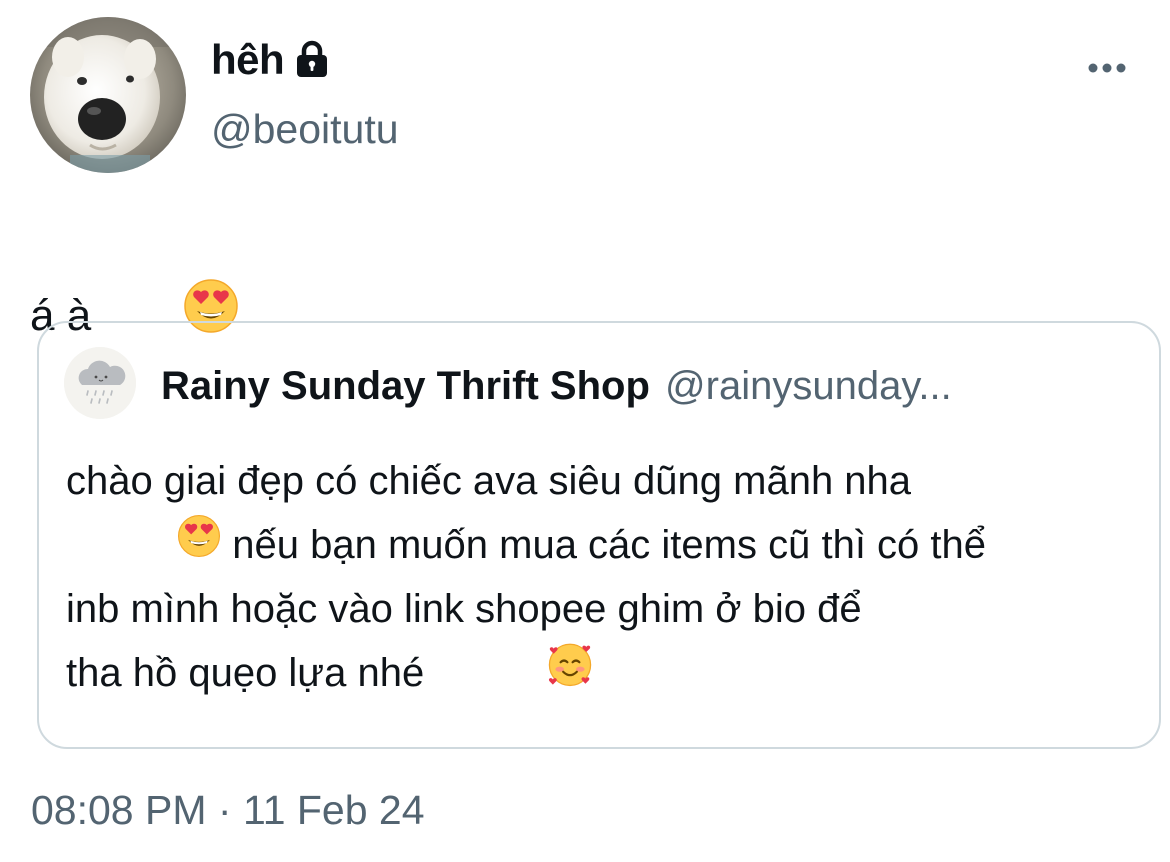  Describe the element at coordinates (604, 545) in the screenshot. I see `quote-line-text: nếu bạn muốn mua các items cũ thì có thể` at that location.